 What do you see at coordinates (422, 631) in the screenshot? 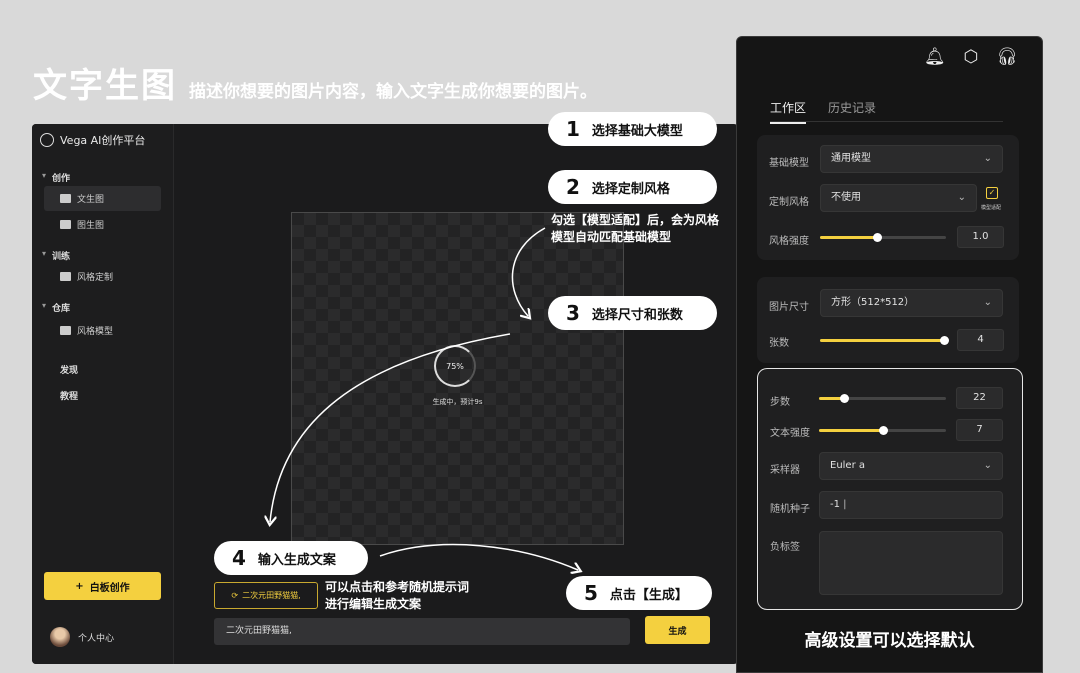
I see `prompt-input: 二次元田野猫猫,` at bounding box center [422, 631].